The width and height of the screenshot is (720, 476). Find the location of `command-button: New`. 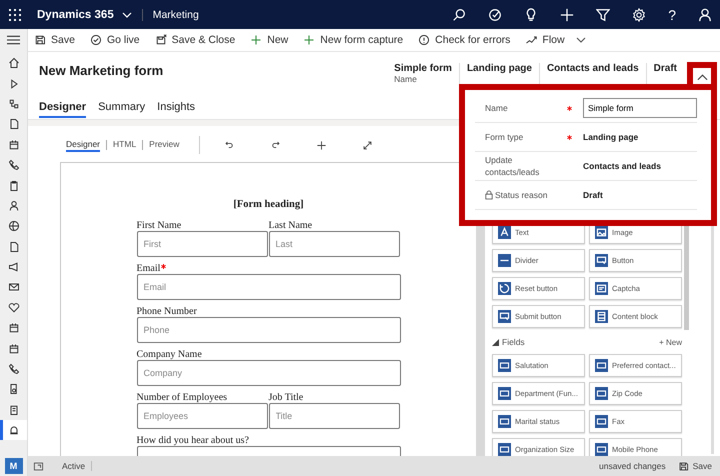

command-button: New is located at coordinates (269, 40).